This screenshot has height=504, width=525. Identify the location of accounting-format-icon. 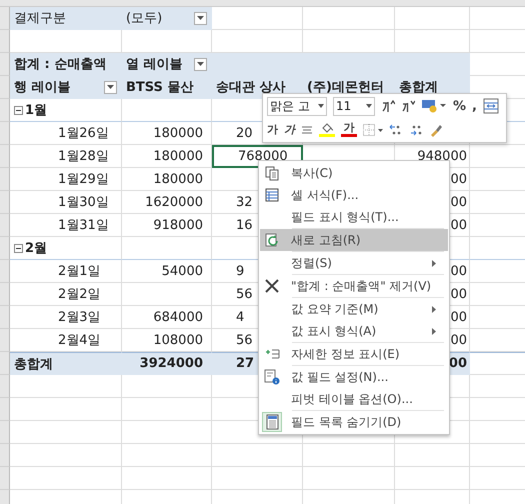
(434, 106).